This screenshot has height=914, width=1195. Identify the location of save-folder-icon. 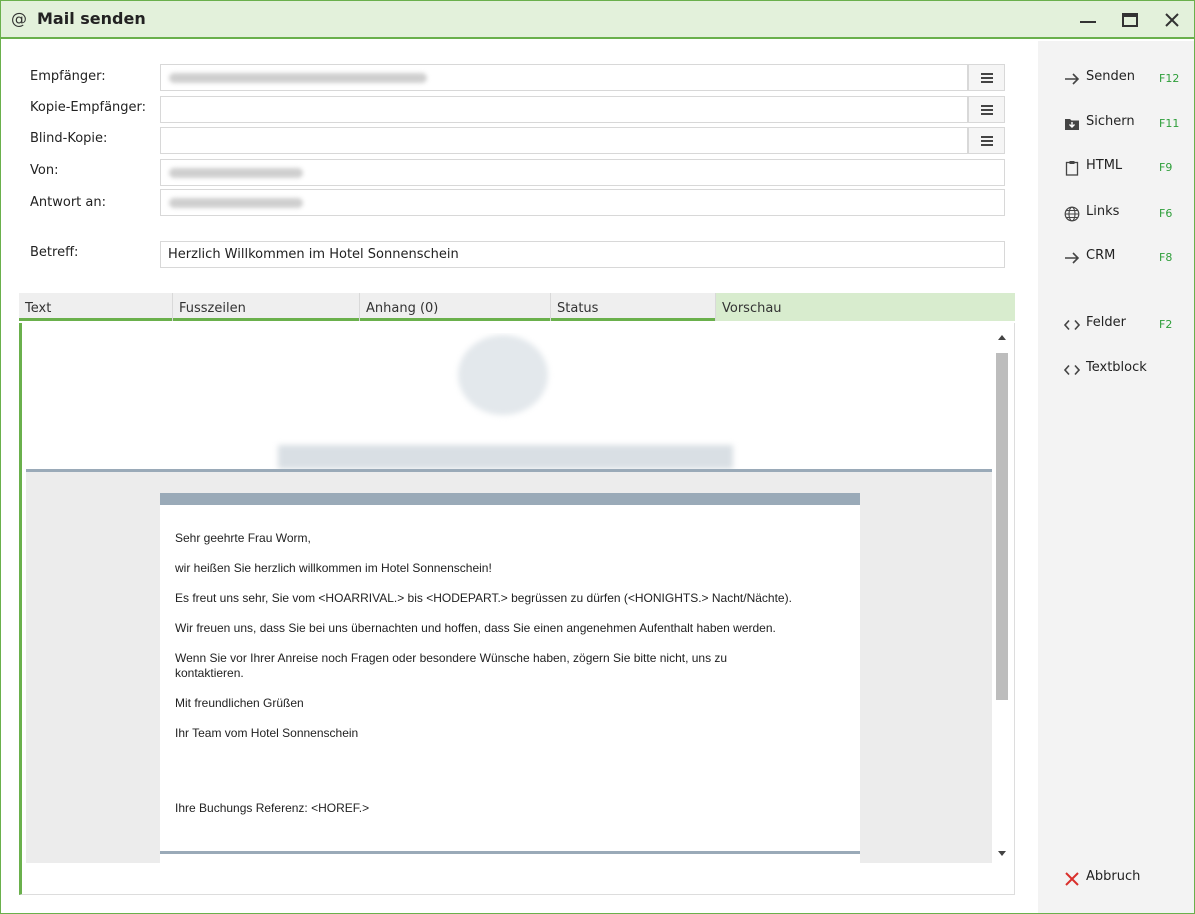
(1072, 124).